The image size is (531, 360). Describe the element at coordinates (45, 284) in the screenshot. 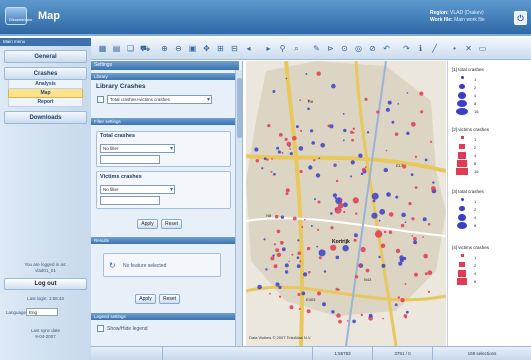

I see `logout-button: Log out` at that location.